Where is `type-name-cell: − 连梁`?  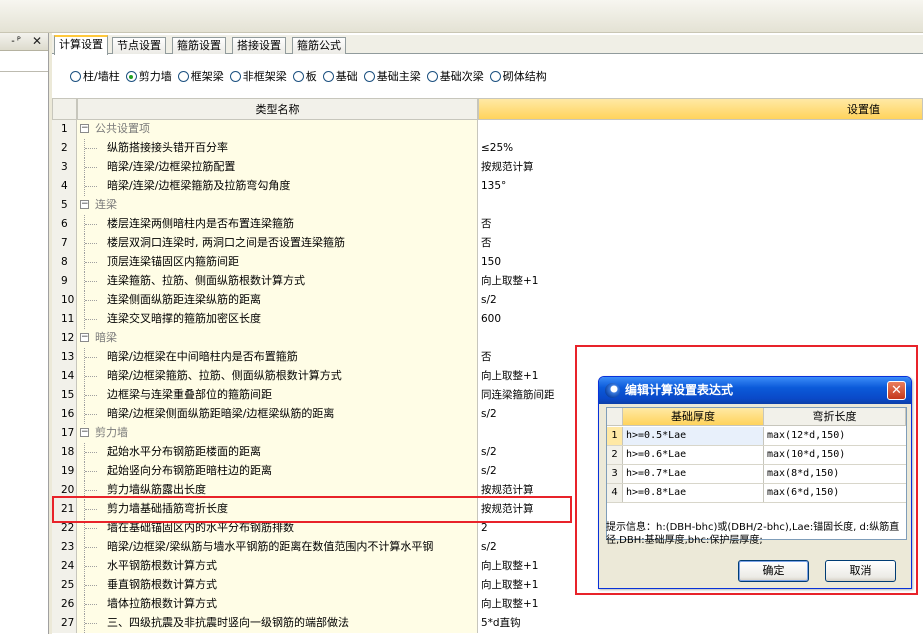 type-name-cell: − 连梁 is located at coordinates (277, 205).